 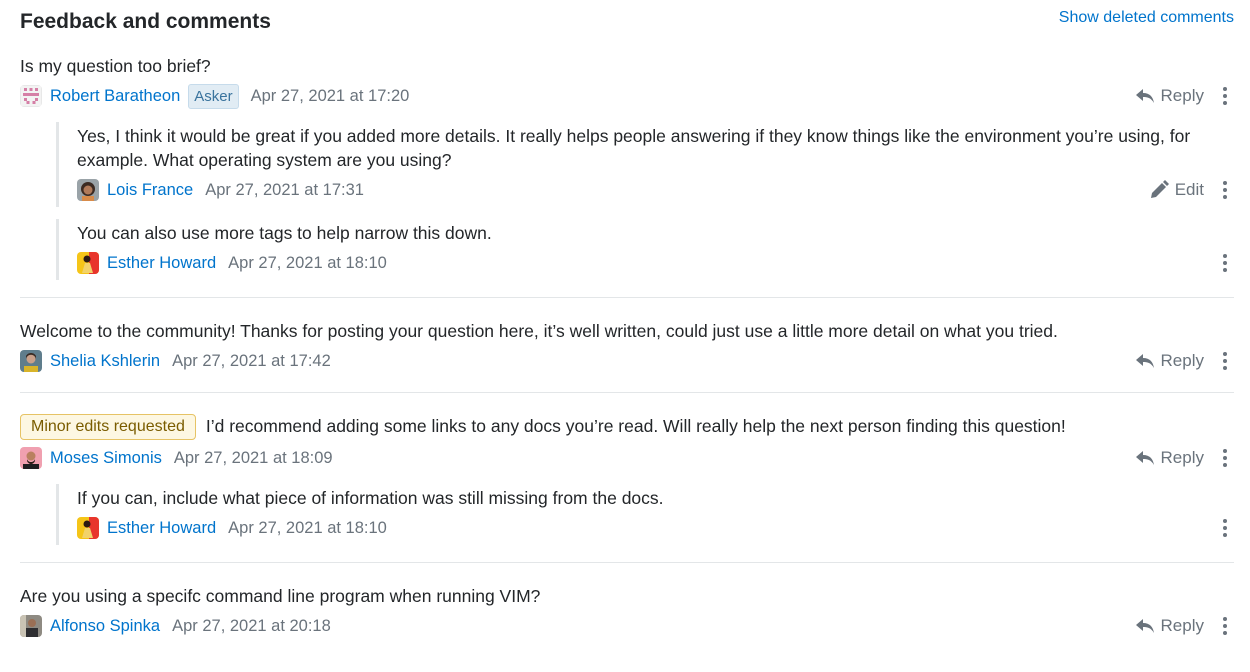 I want to click on edit-button: Edit, so click(x=1176, y=190).